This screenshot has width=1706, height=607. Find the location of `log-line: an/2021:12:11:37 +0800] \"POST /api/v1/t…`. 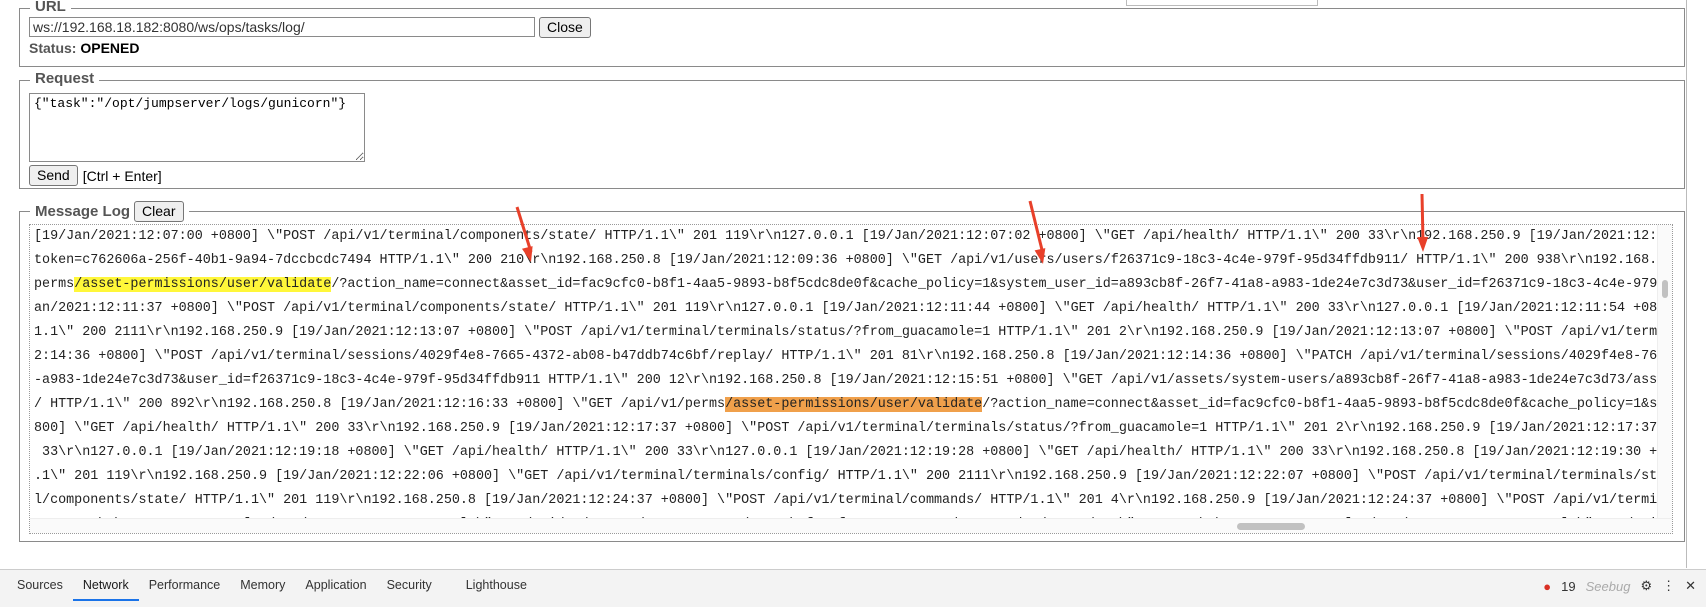

log-line: an/2021:12:11:37 +0800] \"POST /api/v1/t… is located at coordinates (853, 308).